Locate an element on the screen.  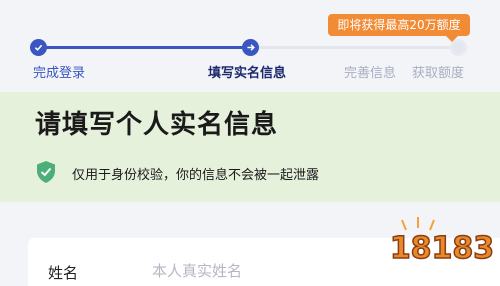
progress-track-remaining is located at coordinates (354, 47).